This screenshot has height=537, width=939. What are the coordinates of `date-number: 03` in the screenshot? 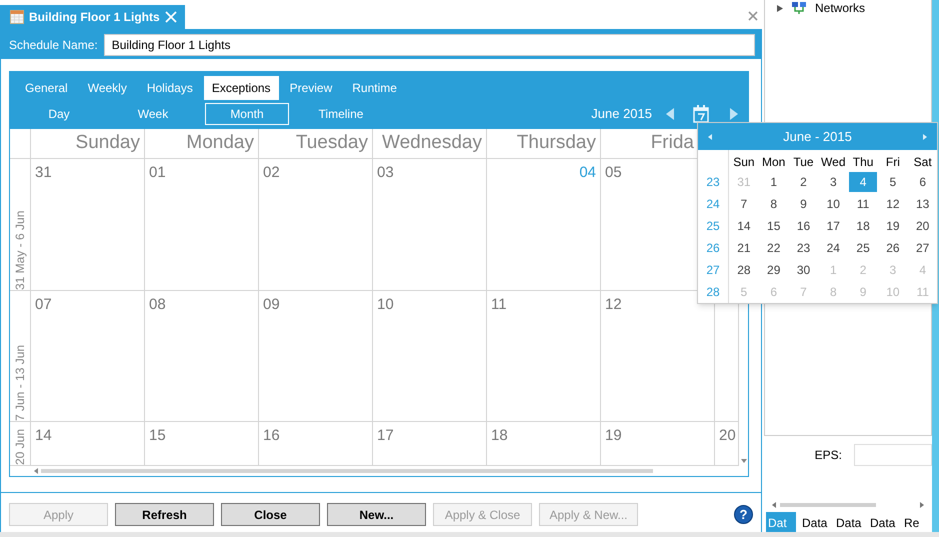 It's located at (385, 173).